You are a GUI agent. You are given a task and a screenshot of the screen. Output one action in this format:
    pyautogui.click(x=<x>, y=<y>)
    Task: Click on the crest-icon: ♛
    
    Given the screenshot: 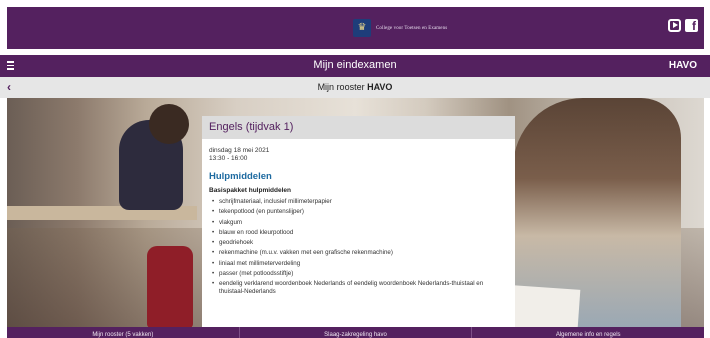 What is the action you would take?
    pyautogui.click(x=362, y=28)
    